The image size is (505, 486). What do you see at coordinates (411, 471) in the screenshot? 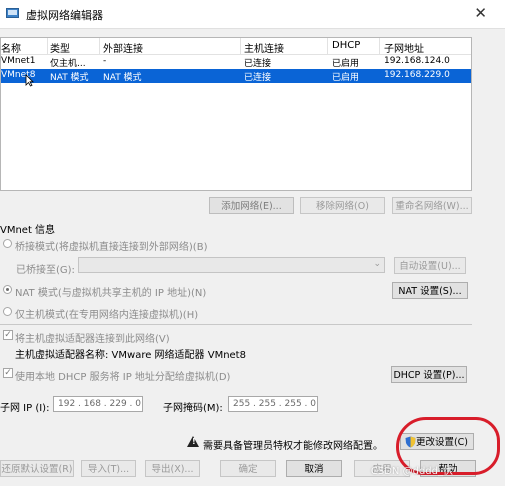
I see `watermark: CSDN @dddd_伏` at bounding box center [411, 471].